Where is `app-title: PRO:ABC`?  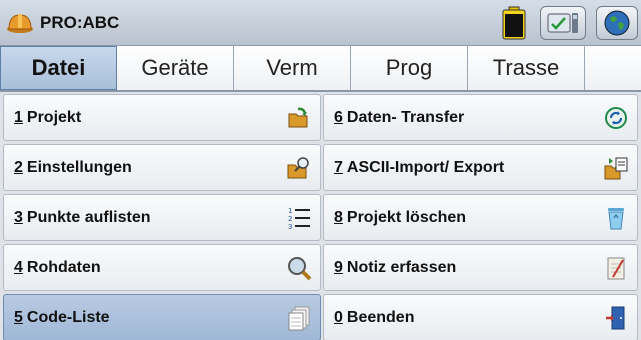 app-title: PRO:ABC is located at coordinates (80, 22).